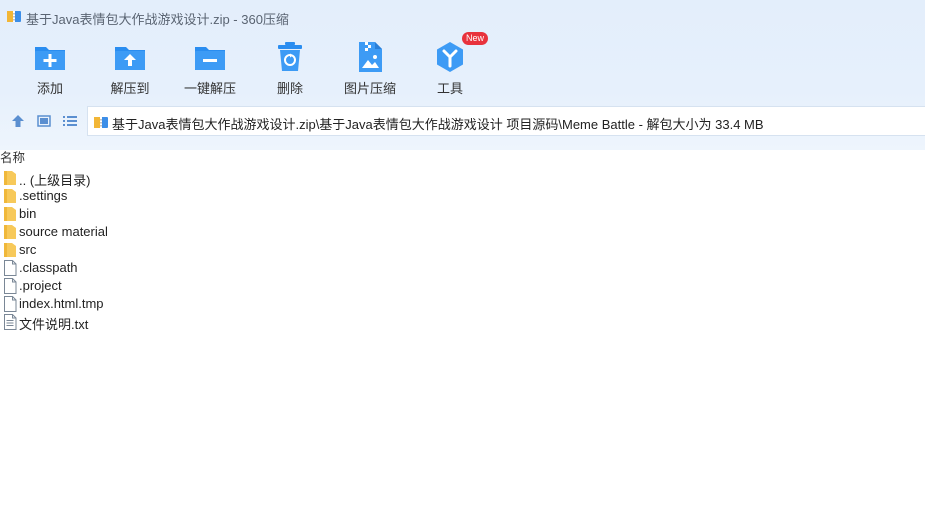 The height and width of the screenshot is (520, 925). Describe the element at coordinates (54, 324) in the screenshot. I see `file-name: 文件说明.txt` at that location.